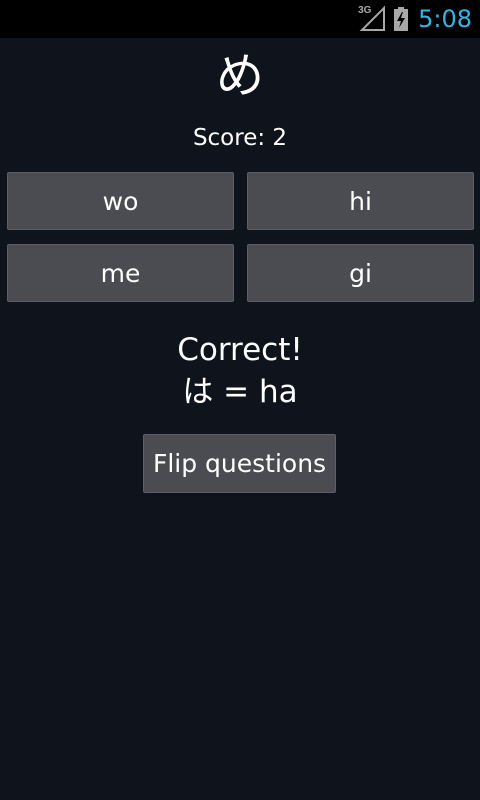  Describe the element at coordinates (240, 19) in the screenshot. I see `status-bar: 3G 5:08` at that location.